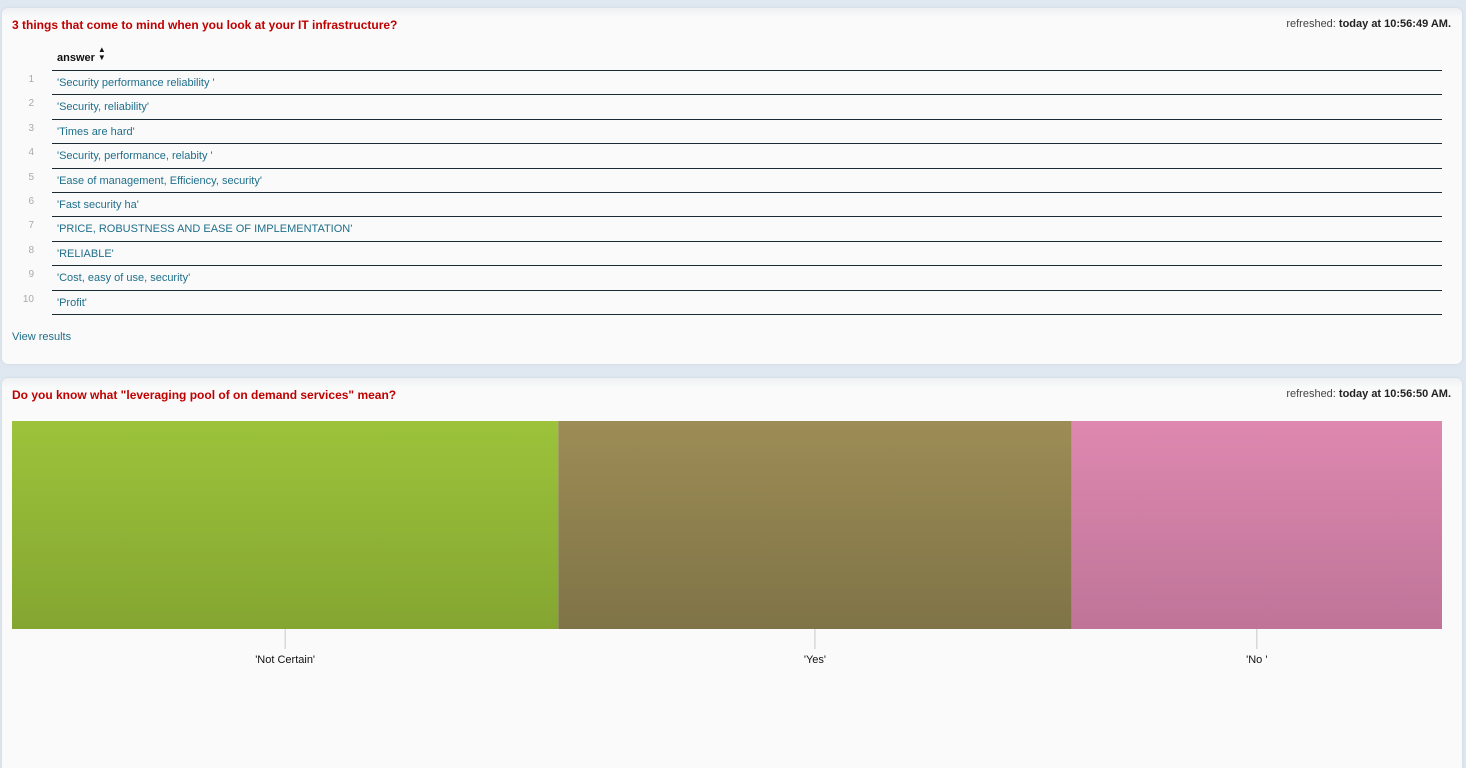  What do you see at coordinates (747, 314) in the screenshot?
I see `table-bottom-border` at bounding box center [747, 314].